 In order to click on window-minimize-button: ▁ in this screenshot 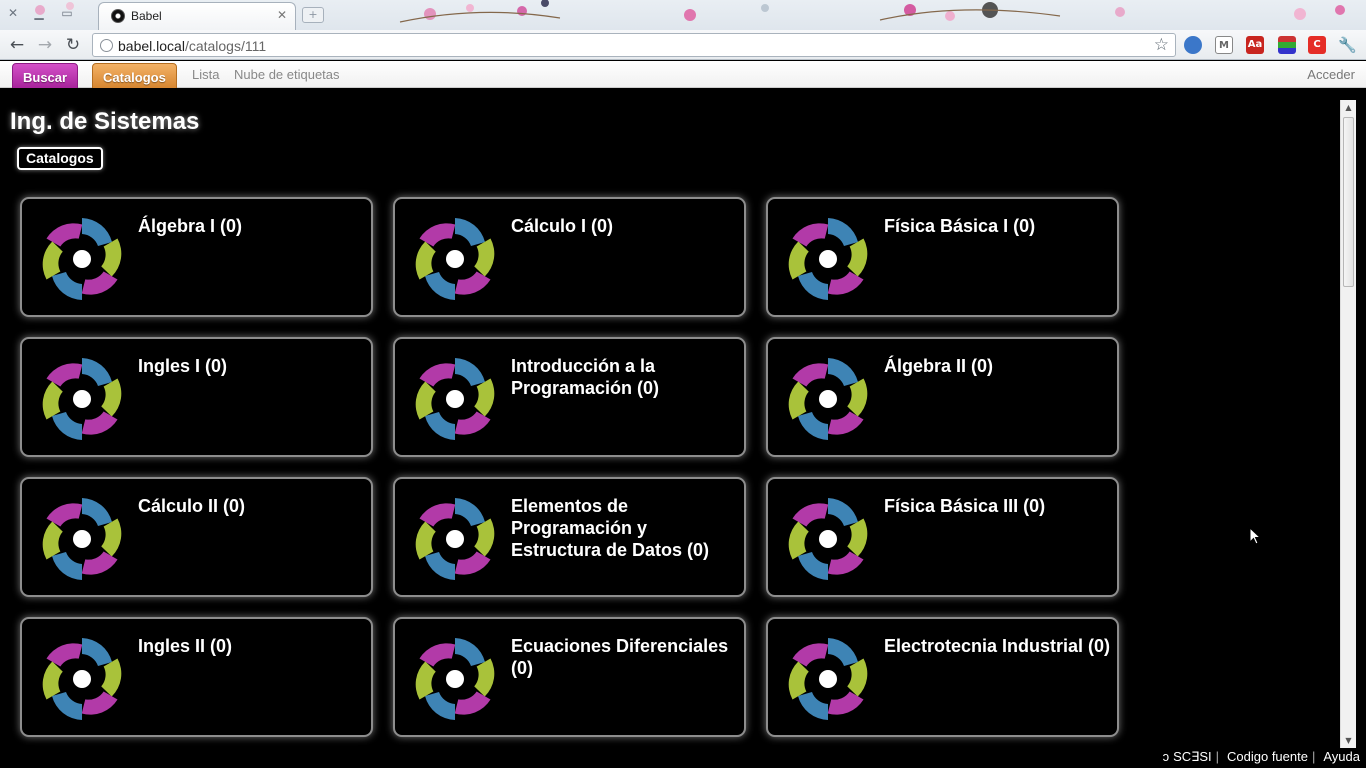, I will do `click(39, 13)`.